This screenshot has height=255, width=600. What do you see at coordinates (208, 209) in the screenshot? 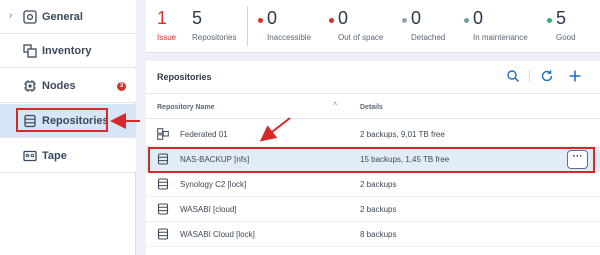
I see `repository-name: WASABI [cloud]` at bounding box center [208, 209].